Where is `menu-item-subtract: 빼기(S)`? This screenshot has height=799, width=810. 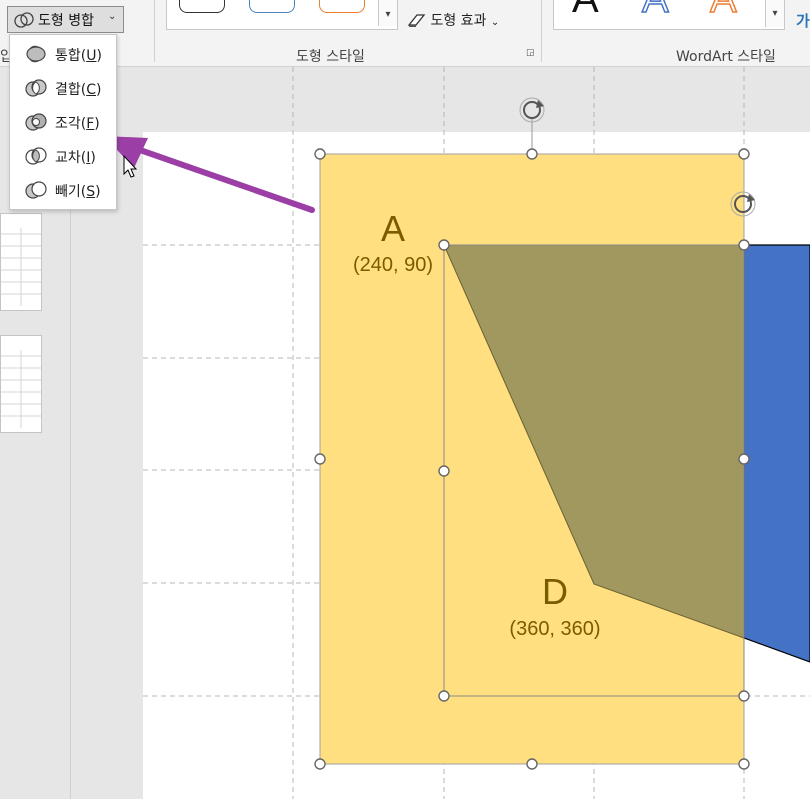
menu-item-subtract: 빼기(S) is located at coordinates (63, 189).